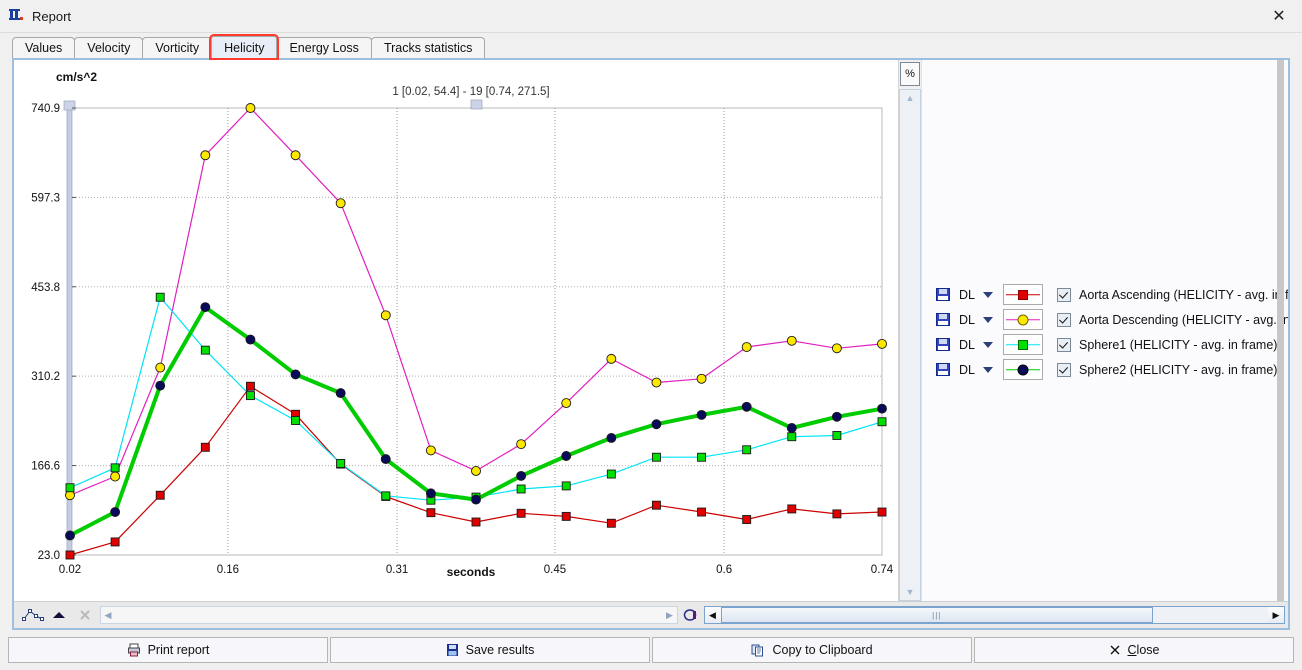 The image size is (1302, 670). I want to click on tab-helicity: Helicity, so click(244, 47).